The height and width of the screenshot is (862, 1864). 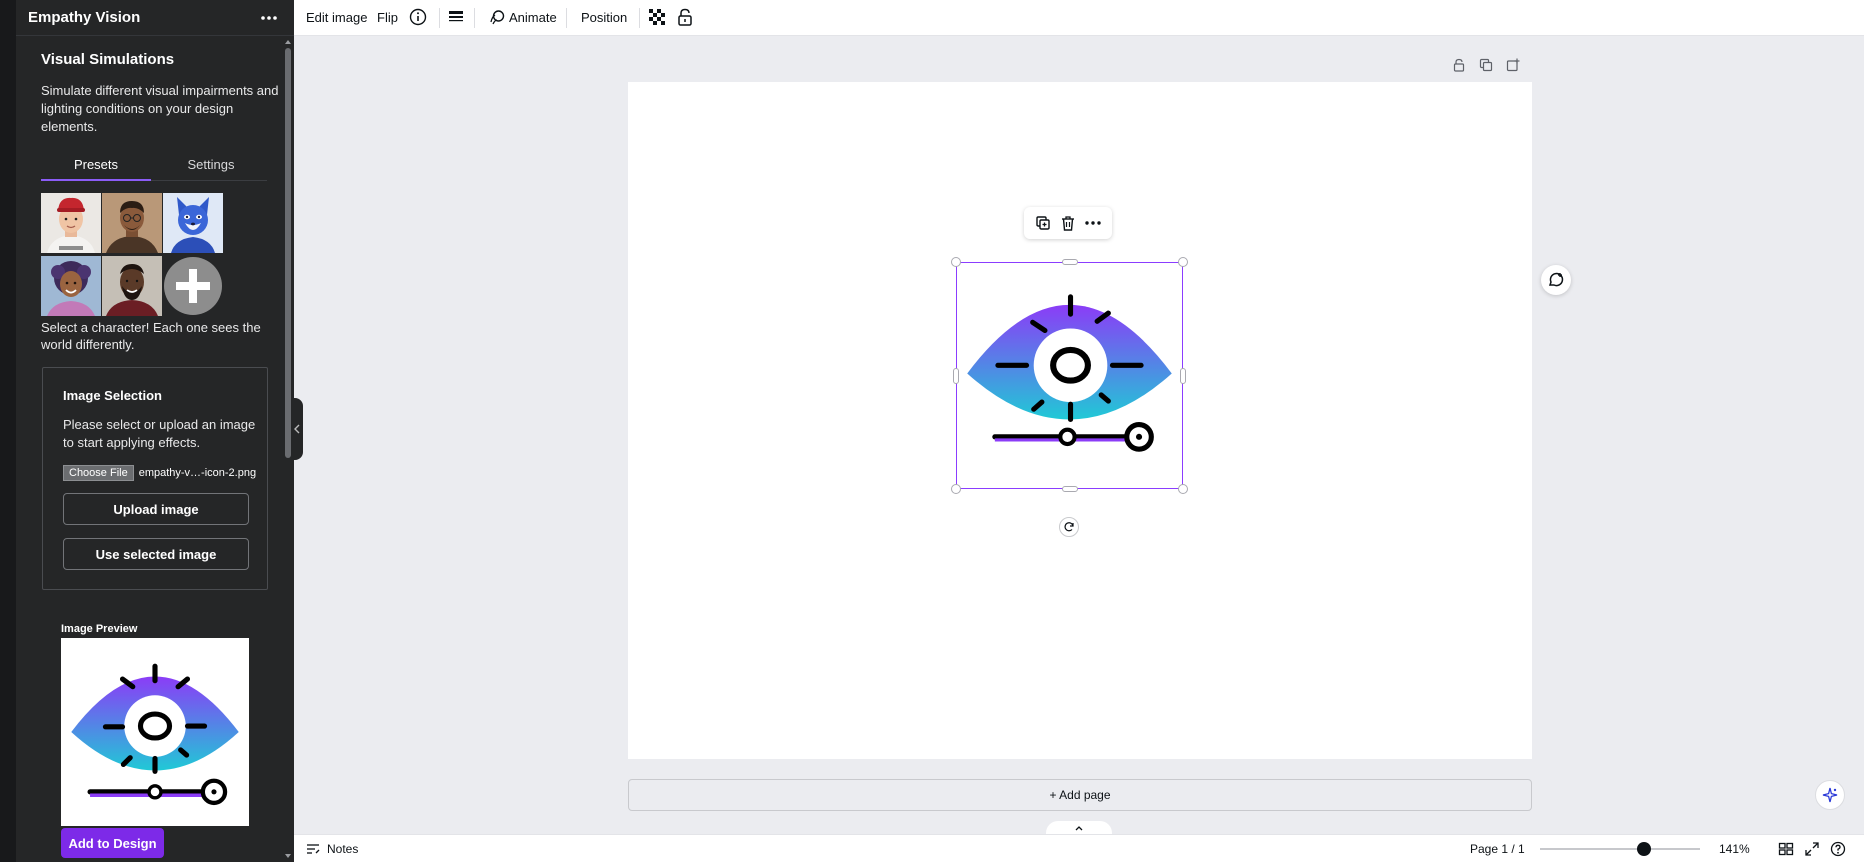 I want to click on image-preview-label: Image Preview, so click(x=99, y=629).